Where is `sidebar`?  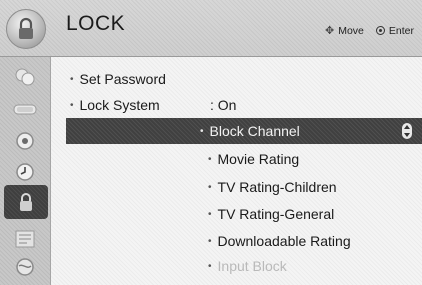 sidebar is located at coordinates (25, 171).